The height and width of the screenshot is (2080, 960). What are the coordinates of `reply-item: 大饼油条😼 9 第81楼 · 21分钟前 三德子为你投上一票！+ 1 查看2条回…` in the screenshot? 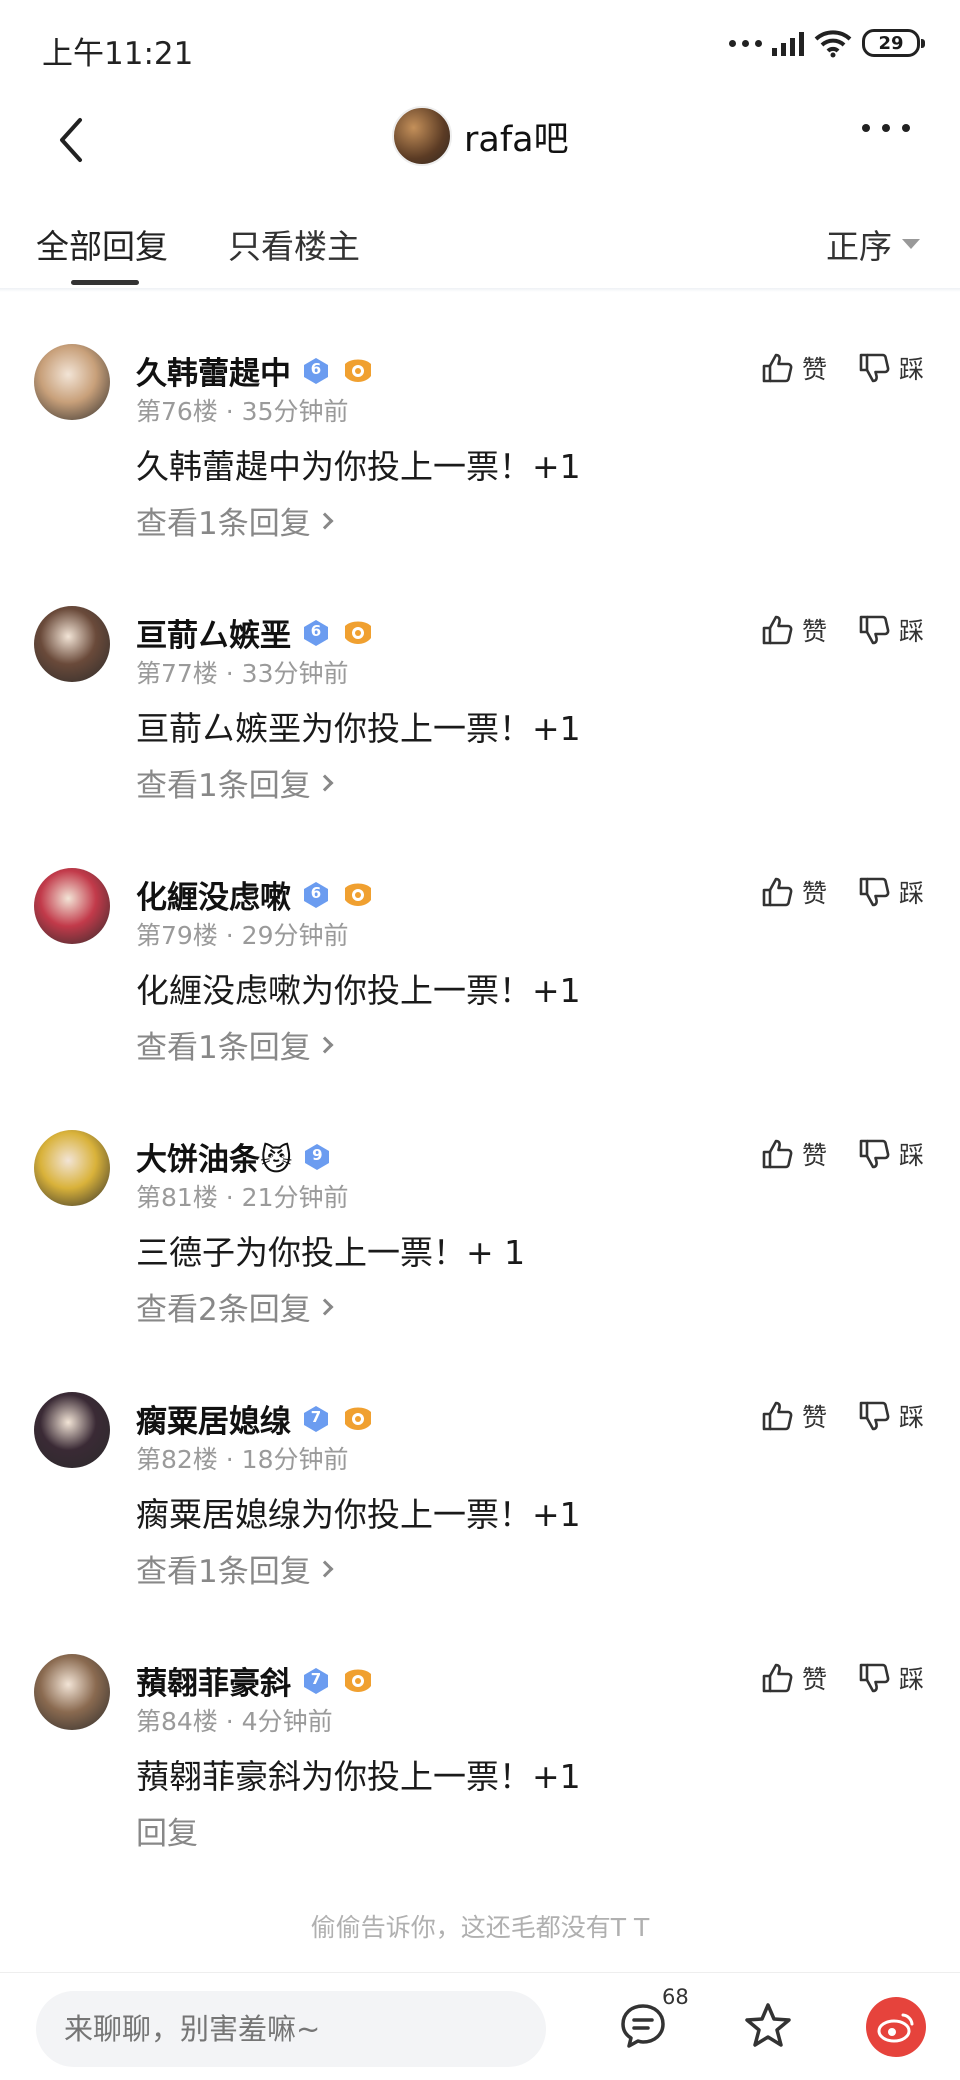 It's located at (480, 1261).